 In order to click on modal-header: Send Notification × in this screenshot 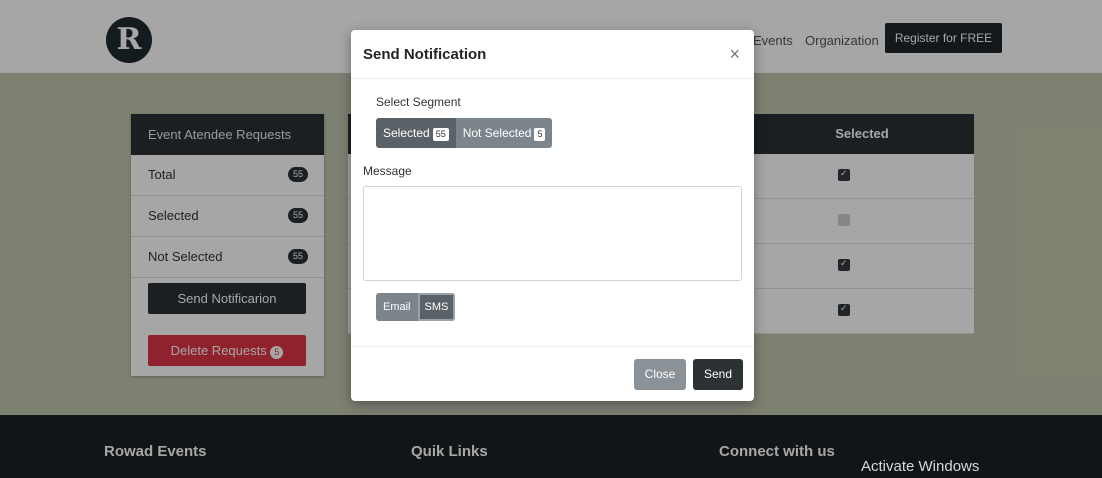, I will do `click(552, 54)`.